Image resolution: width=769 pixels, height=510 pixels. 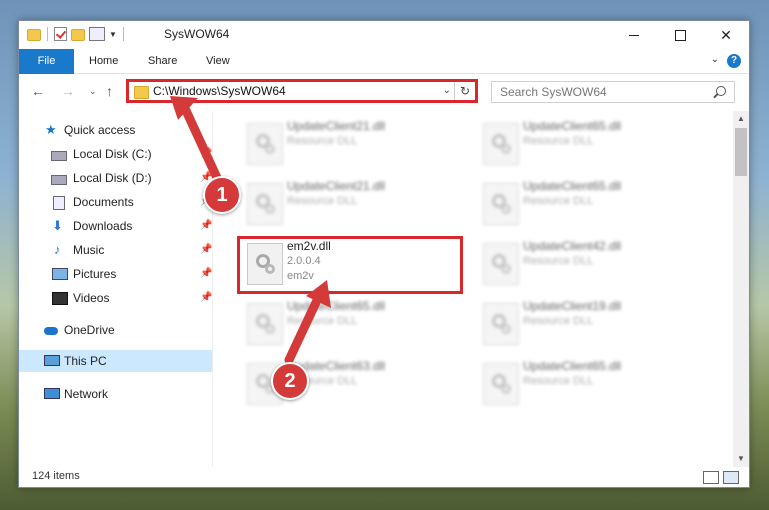 I want to click on annotation-arrows, so click(x=250, y=230).